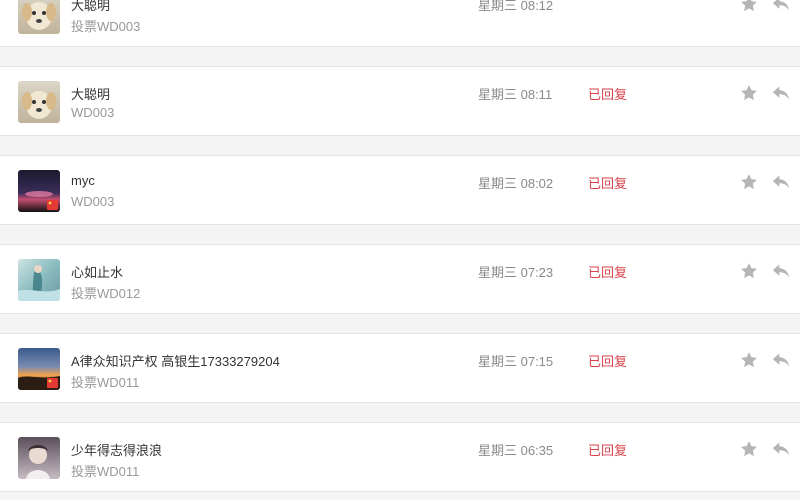 The width and height of the screenshot is (800, 500). Describe the element at coordinates (39, 458) in the screenshot. I see `child-avatar` at that location.